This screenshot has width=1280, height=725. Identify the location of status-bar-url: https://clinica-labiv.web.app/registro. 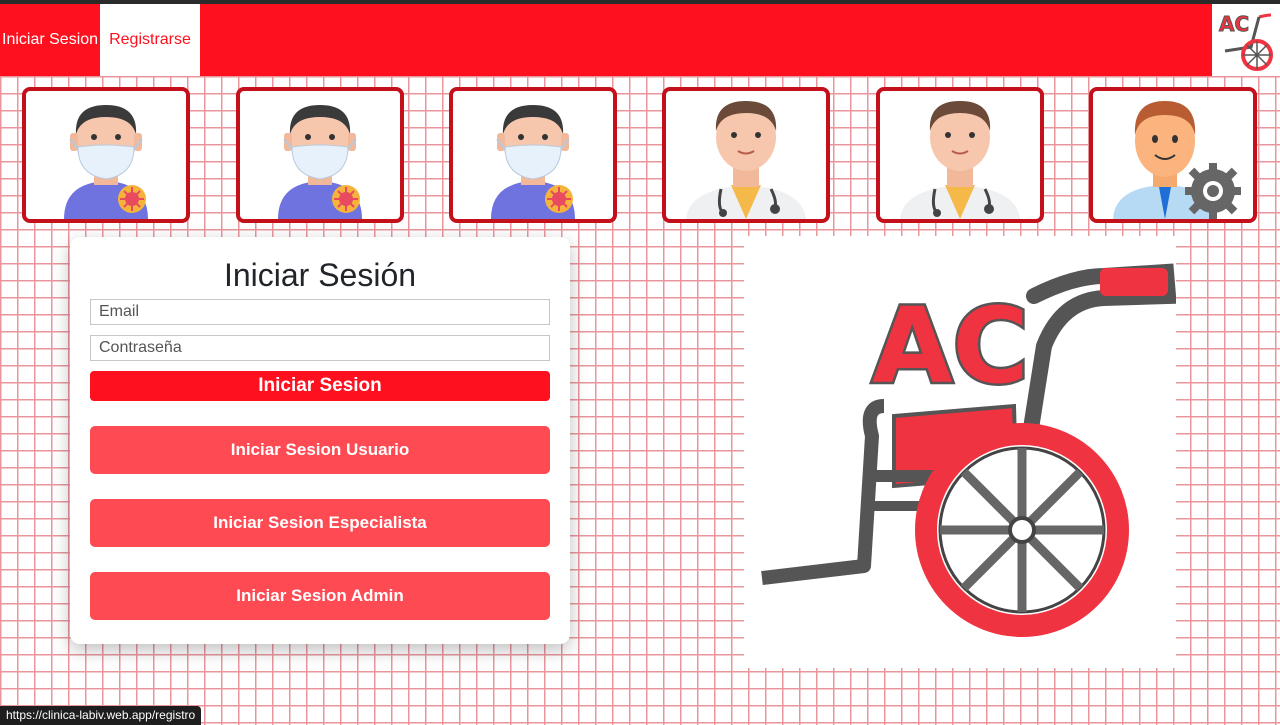
(101, 715).